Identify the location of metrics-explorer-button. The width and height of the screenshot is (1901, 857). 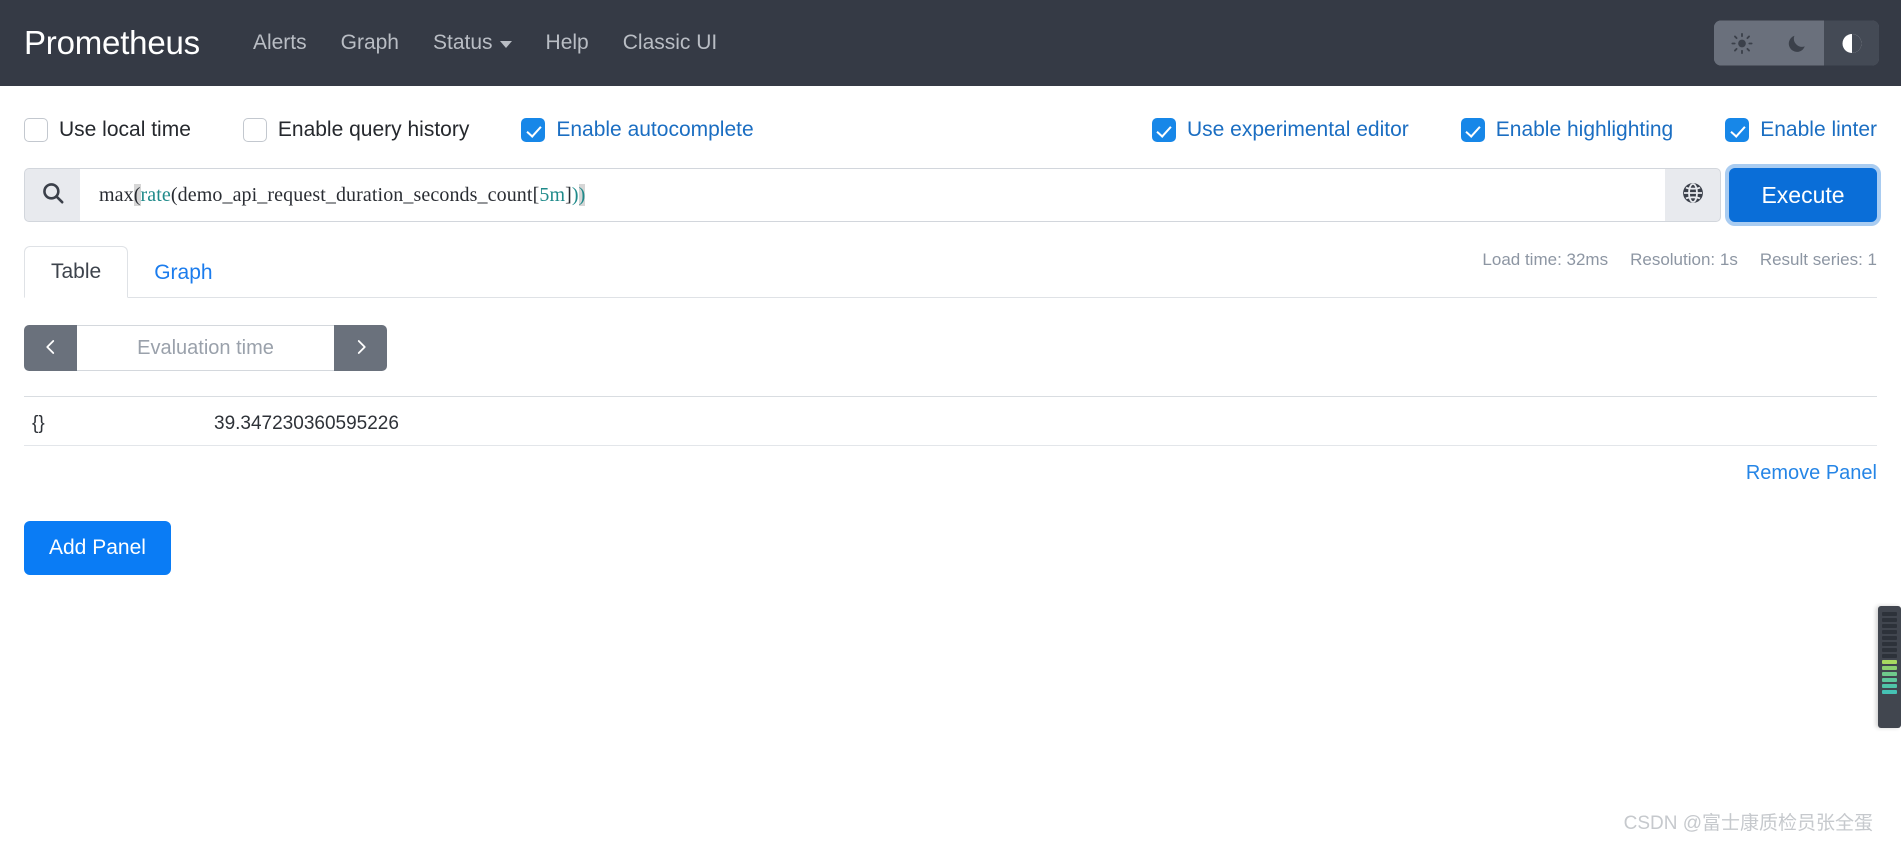
(1693, 195).